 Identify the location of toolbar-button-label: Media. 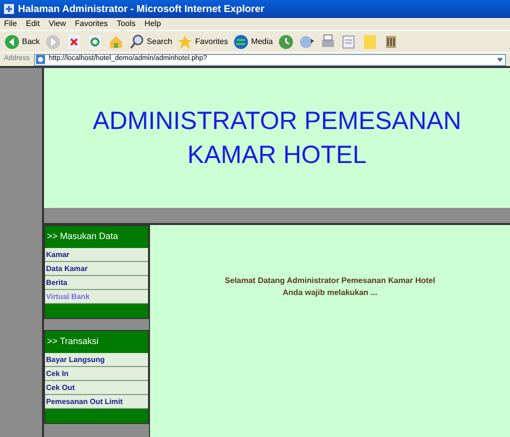
(262, 42).